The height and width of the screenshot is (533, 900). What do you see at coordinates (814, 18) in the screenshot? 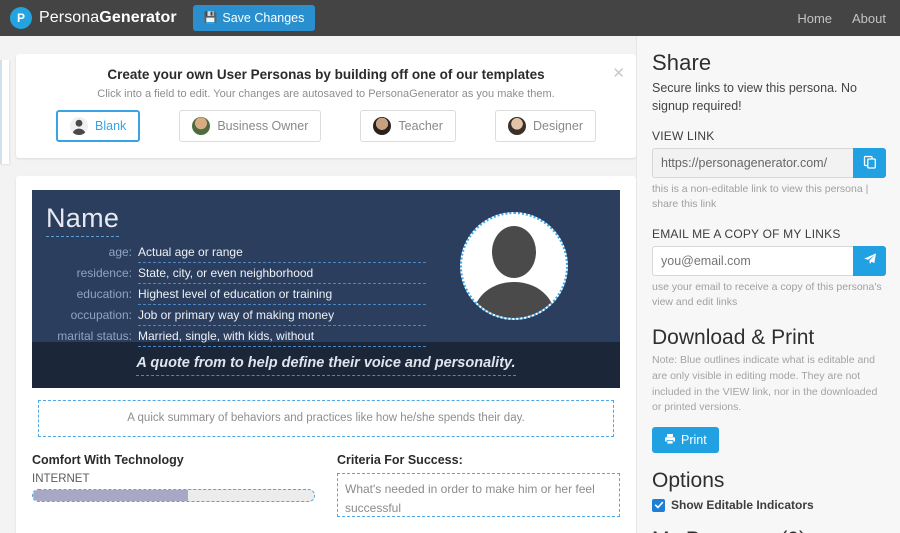
I see `nav-link-home: Home` at bounding box center [814, 18].